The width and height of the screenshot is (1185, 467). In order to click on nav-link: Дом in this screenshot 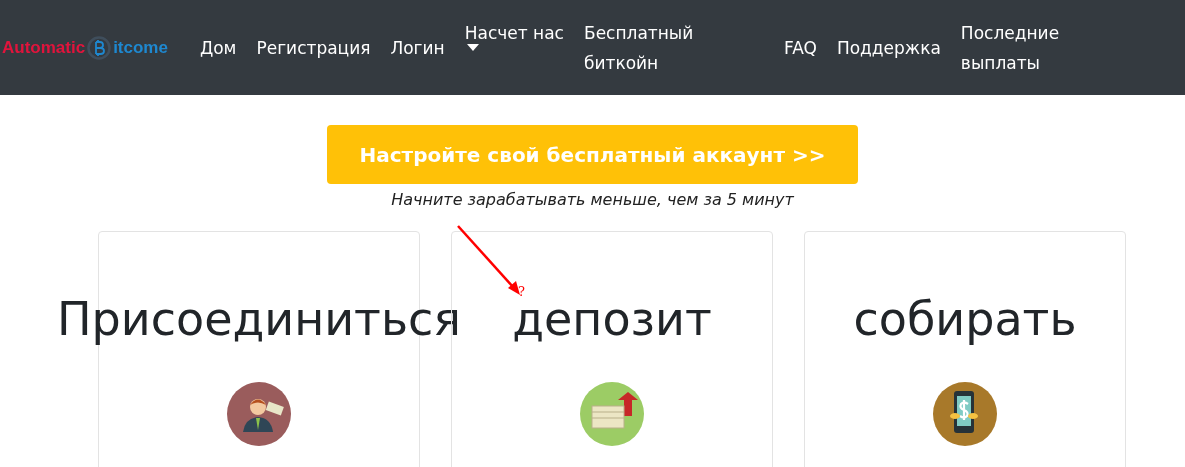, I will do `click(218, 48)`.